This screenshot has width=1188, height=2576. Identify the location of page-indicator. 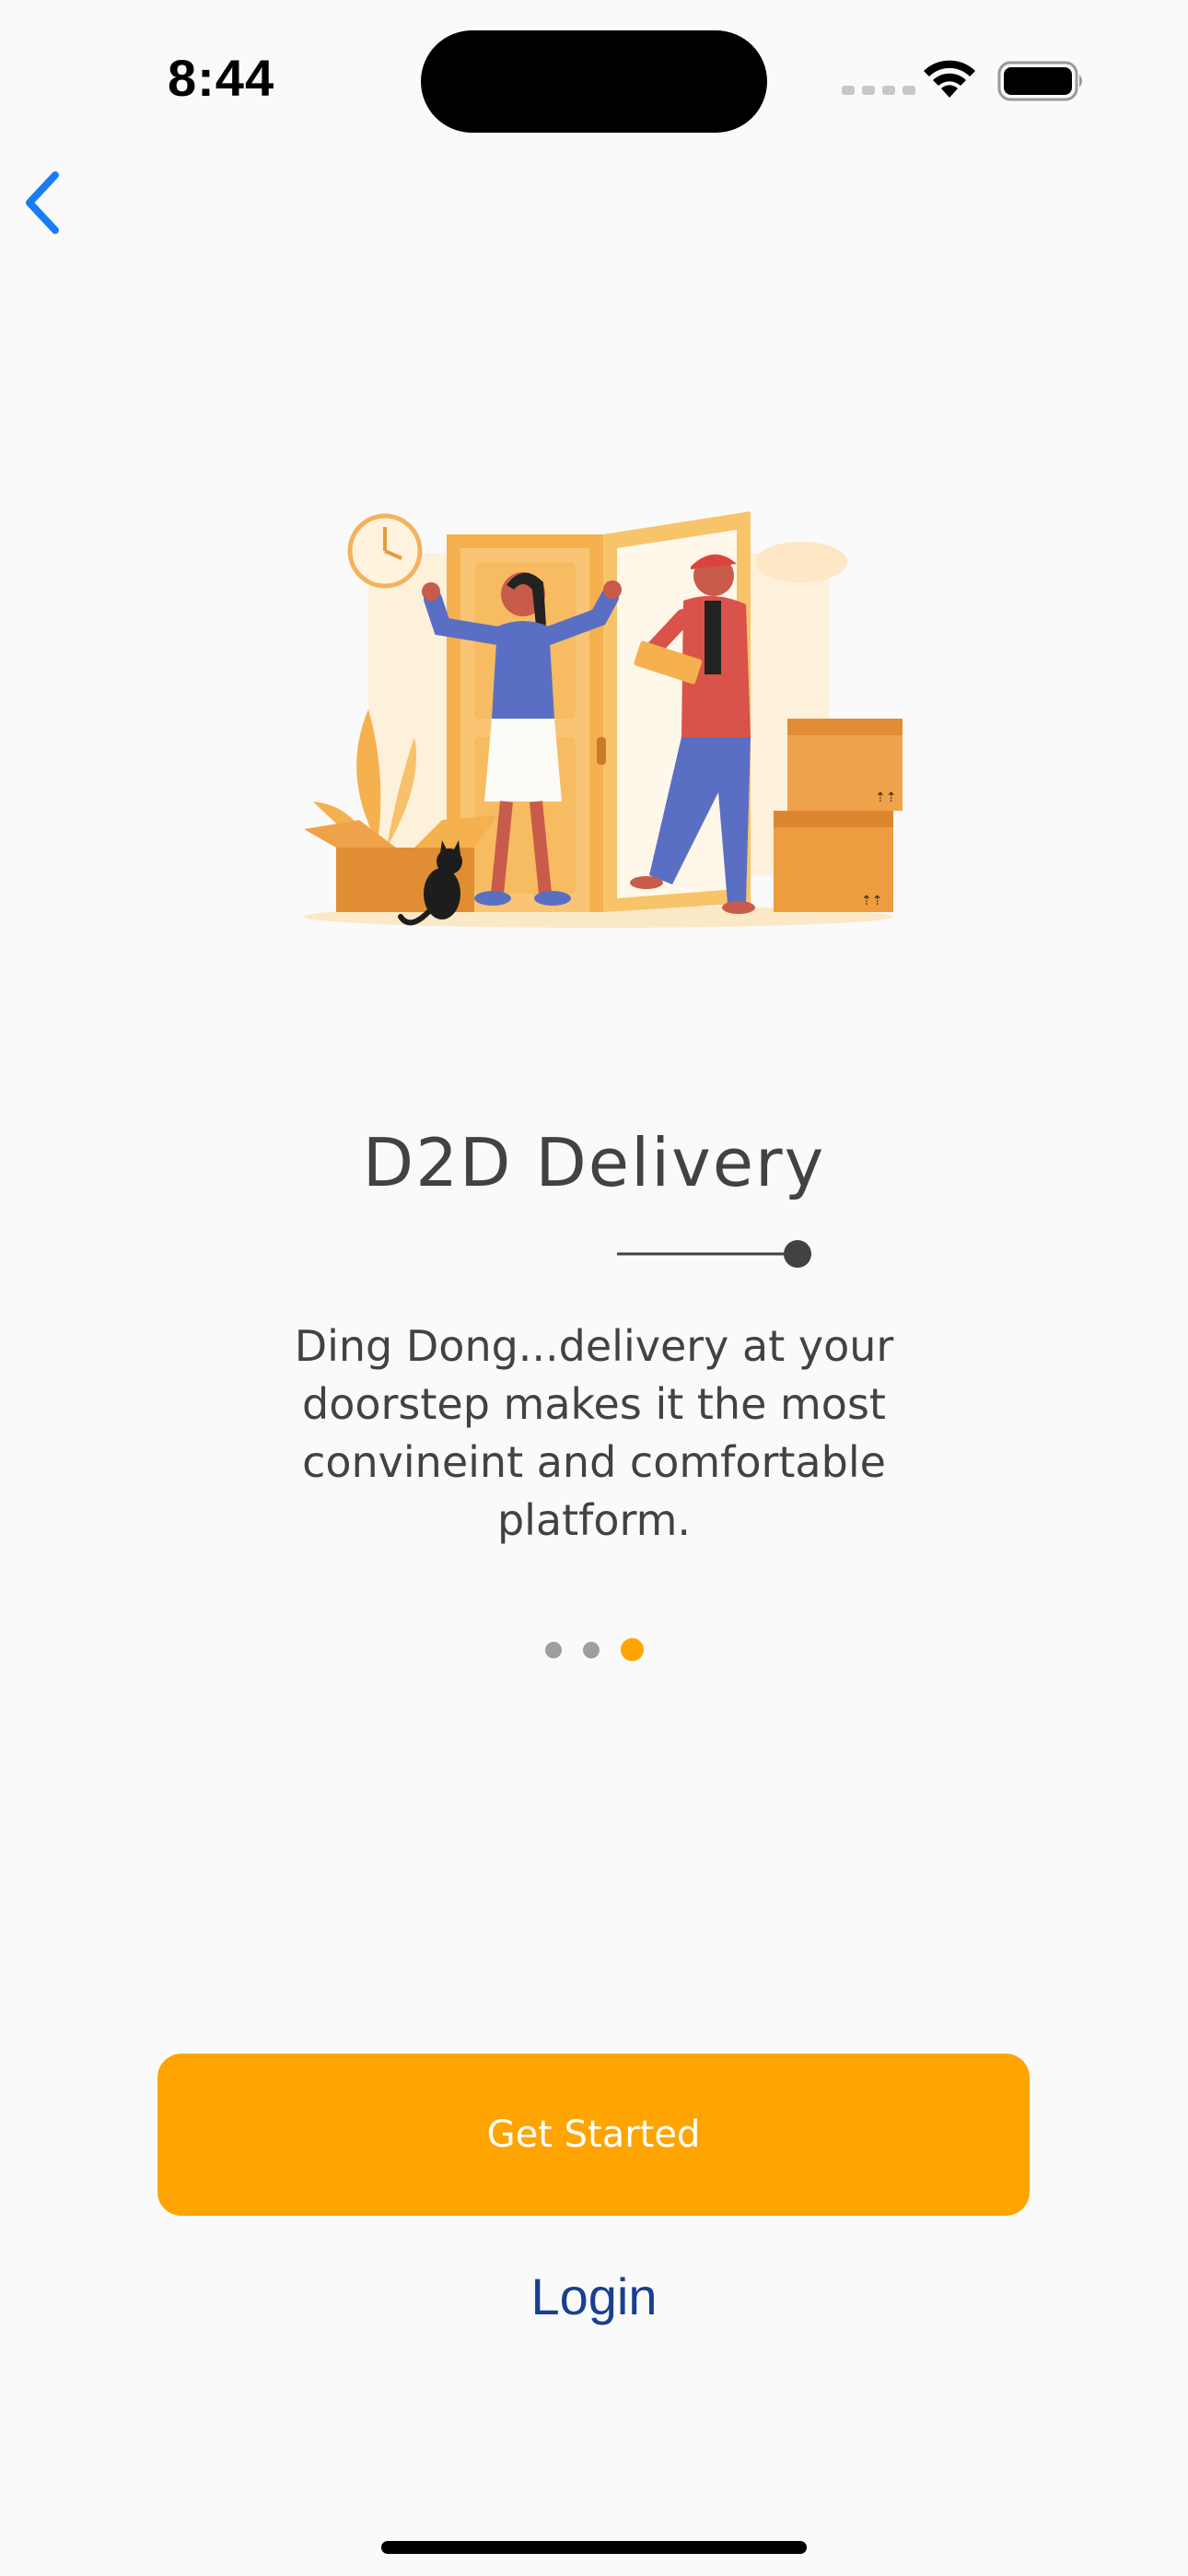
(594, 1649).